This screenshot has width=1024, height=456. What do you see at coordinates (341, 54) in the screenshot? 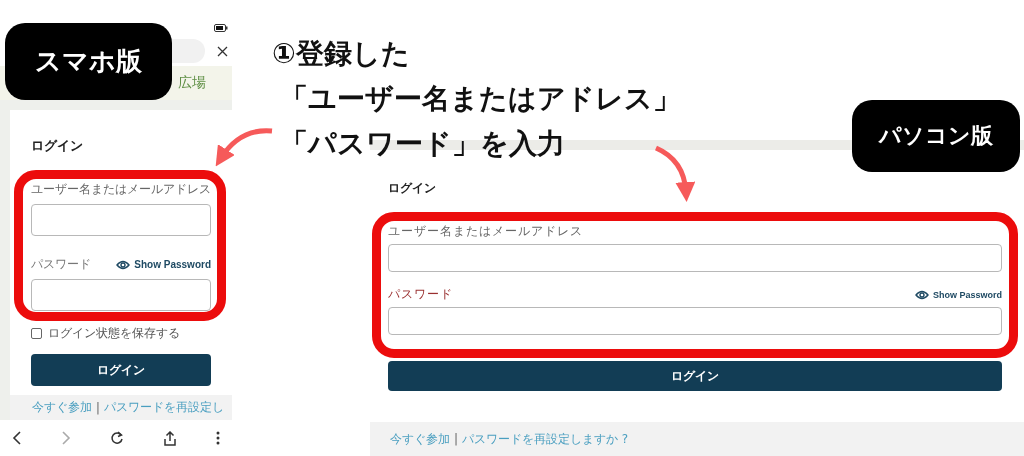
I see `caption-line: ①登録した` at bounding box center [341, 54].